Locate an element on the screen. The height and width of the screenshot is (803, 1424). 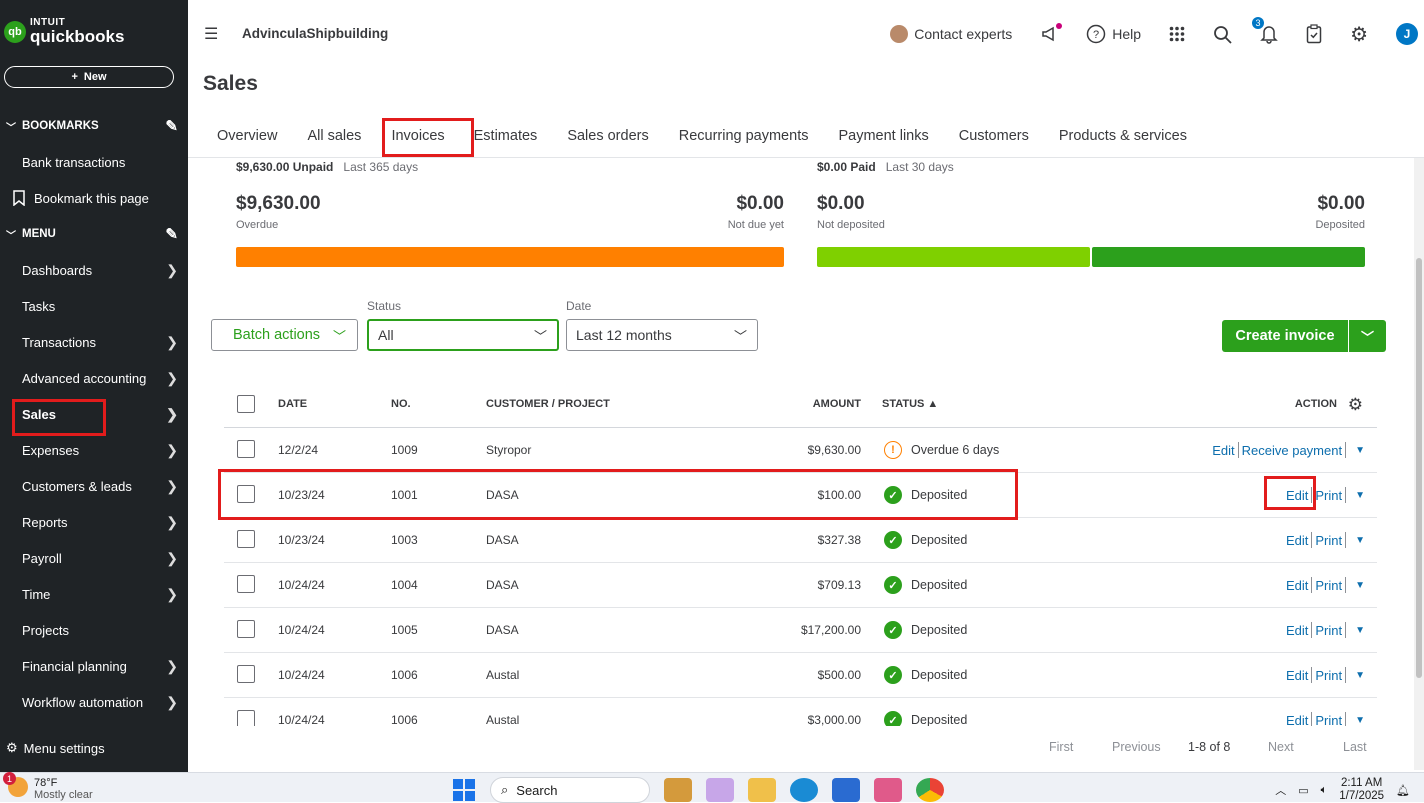
sidebar-item-transactions: Transactions ❯ is located at coordinates (94, 342).